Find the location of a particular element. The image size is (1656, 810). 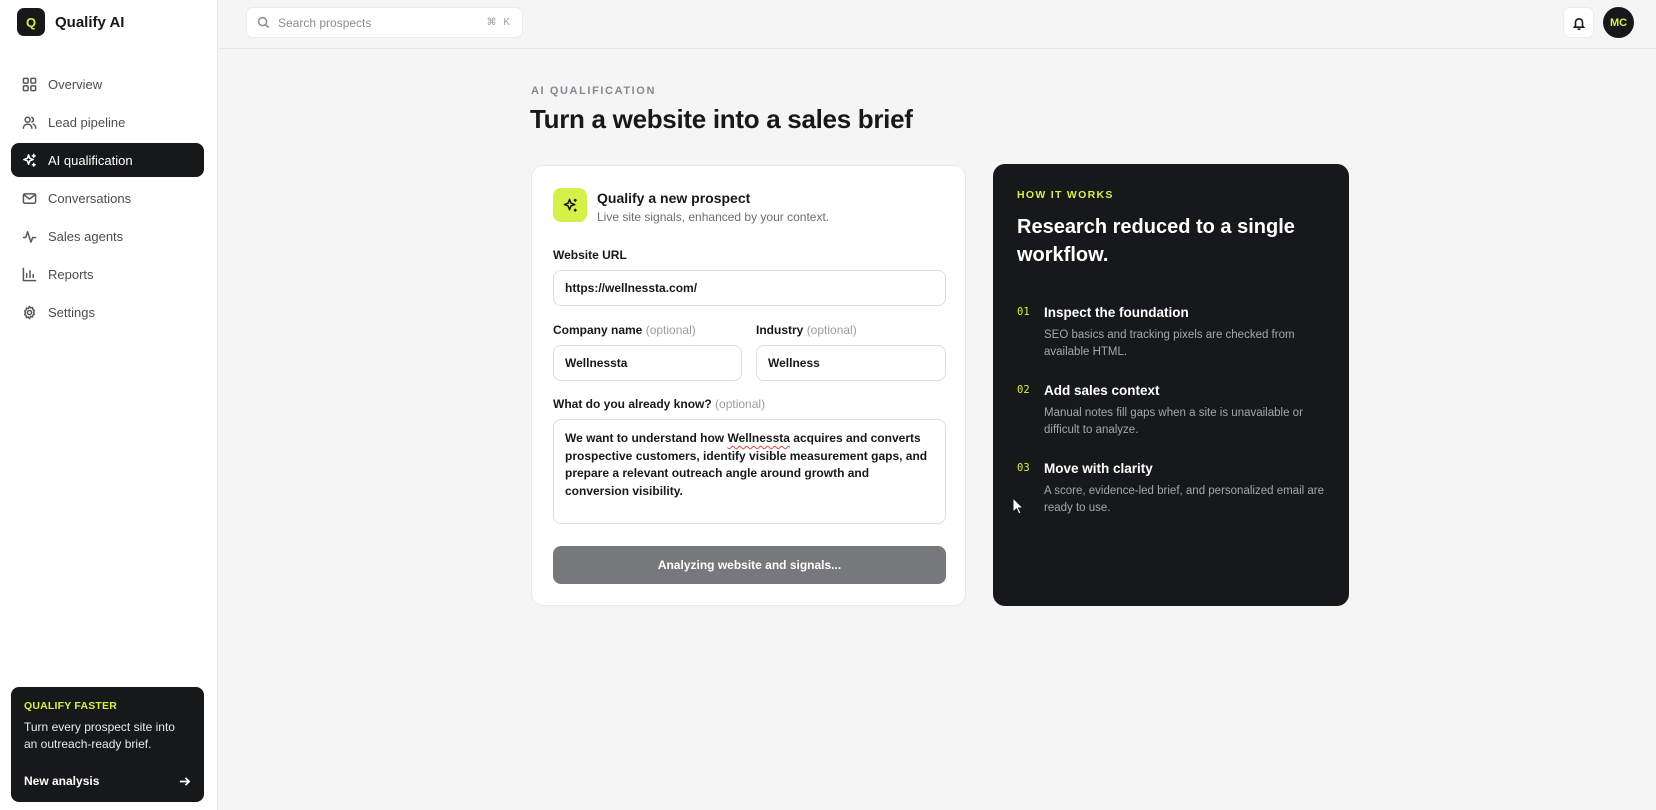

gear-icon is located at coordinates (29, 312).